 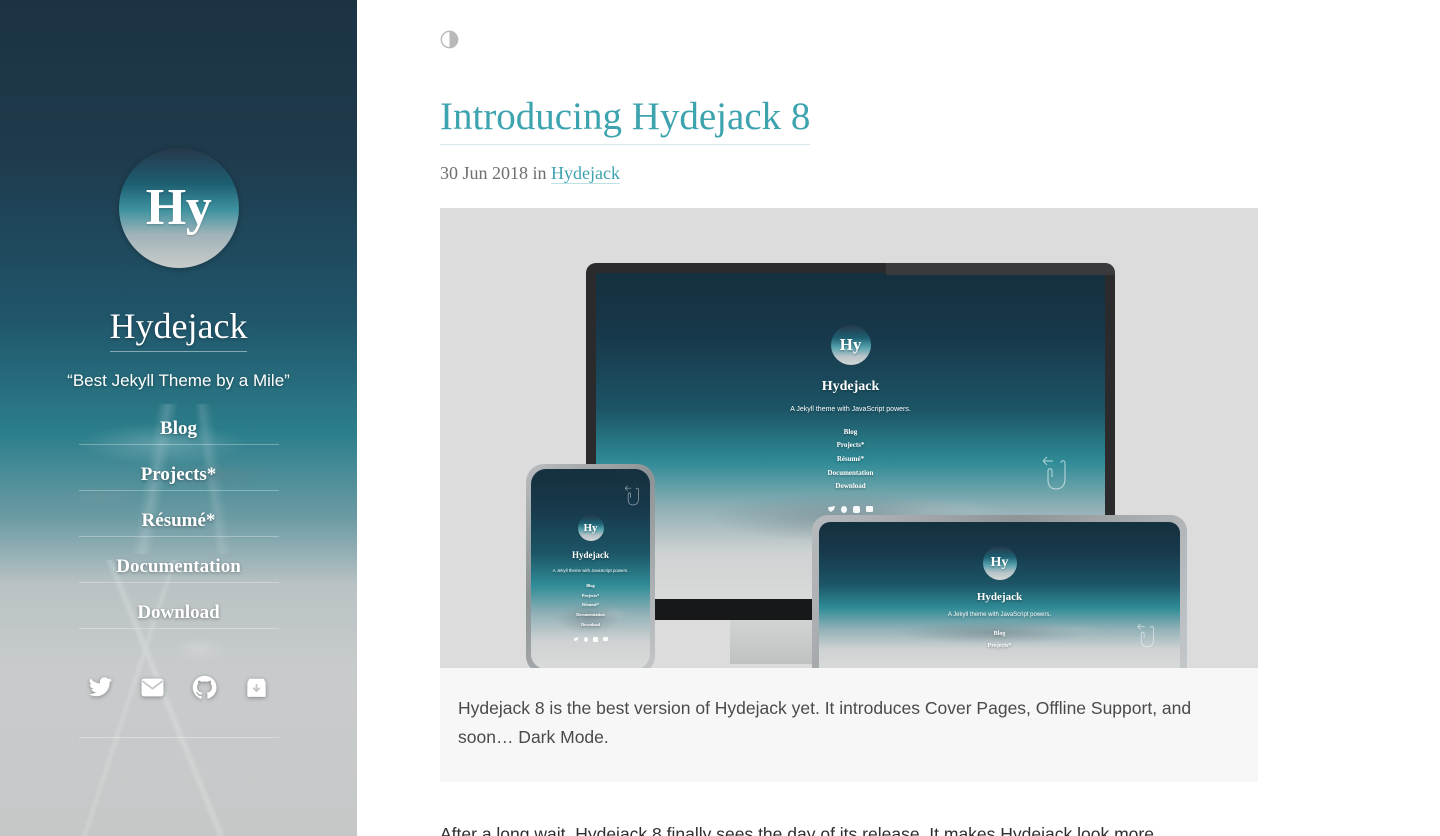 What do you see at coordinates (850, 510) in the screenshot?
I see `screen-social` at bounding box center [850, 510].